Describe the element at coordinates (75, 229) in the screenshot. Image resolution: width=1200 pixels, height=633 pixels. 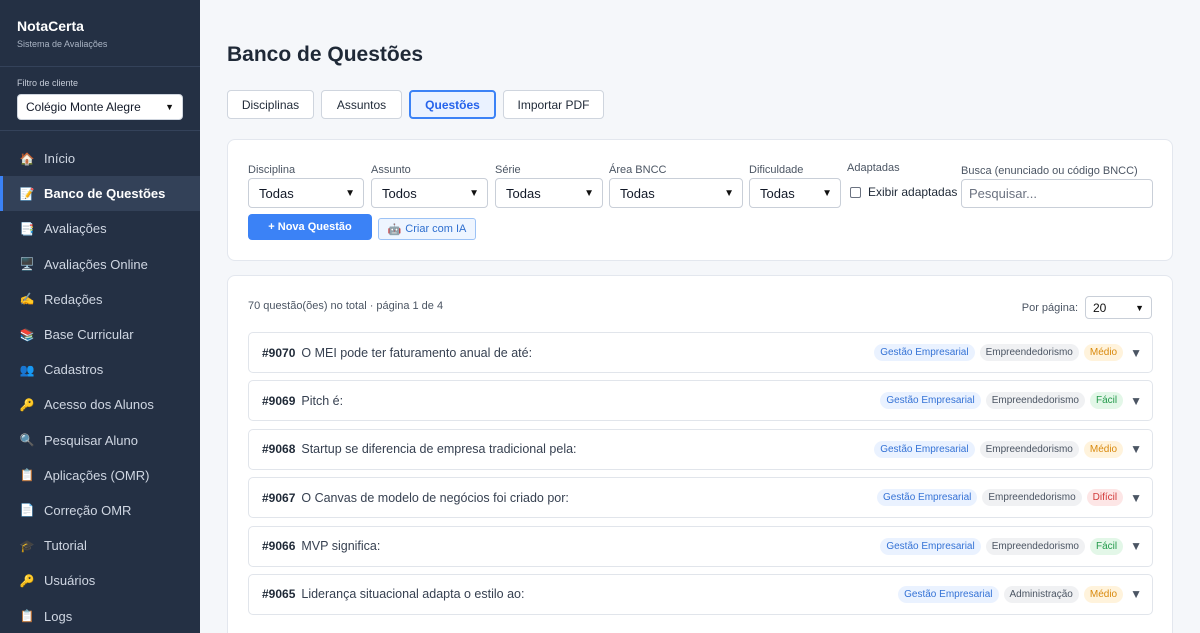
I see `sidebar-item-label: Avaliações` at that location.